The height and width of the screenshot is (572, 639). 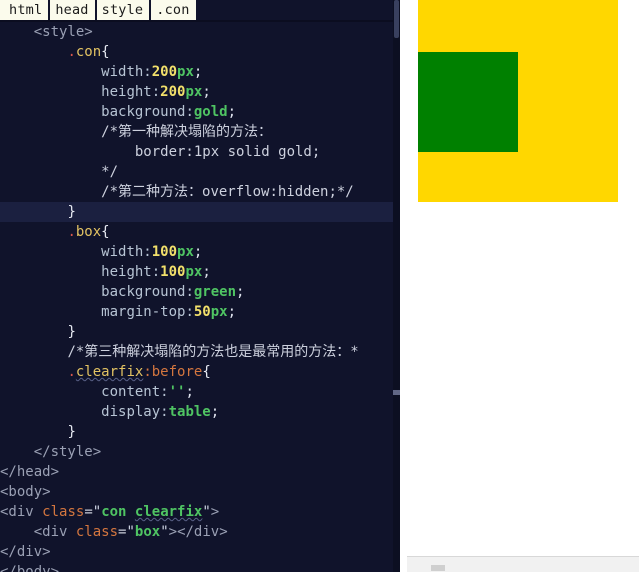 I want to click on code-line: content:'';, so click(x=200, y=392).